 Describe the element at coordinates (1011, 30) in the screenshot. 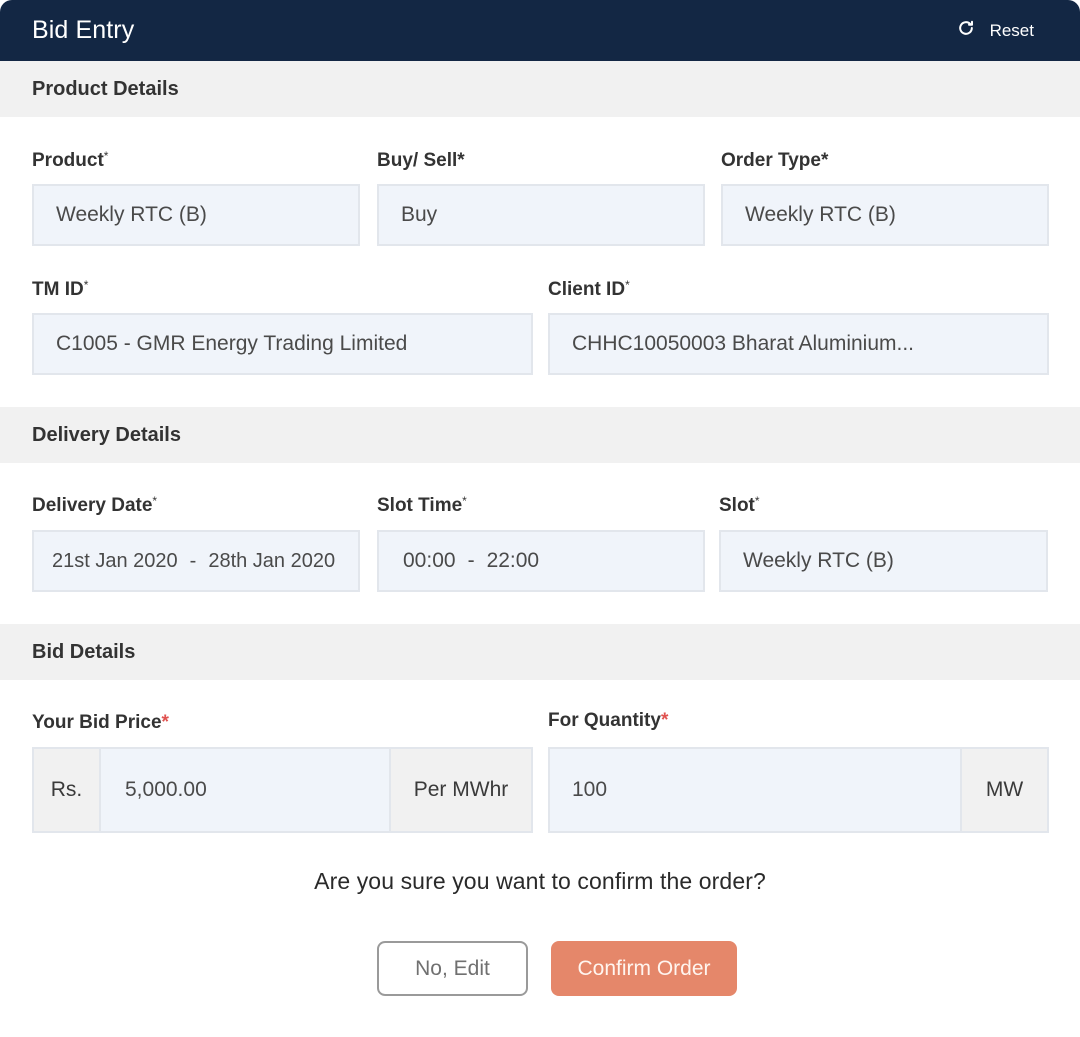

I see `reset-label: Reset` at that location.